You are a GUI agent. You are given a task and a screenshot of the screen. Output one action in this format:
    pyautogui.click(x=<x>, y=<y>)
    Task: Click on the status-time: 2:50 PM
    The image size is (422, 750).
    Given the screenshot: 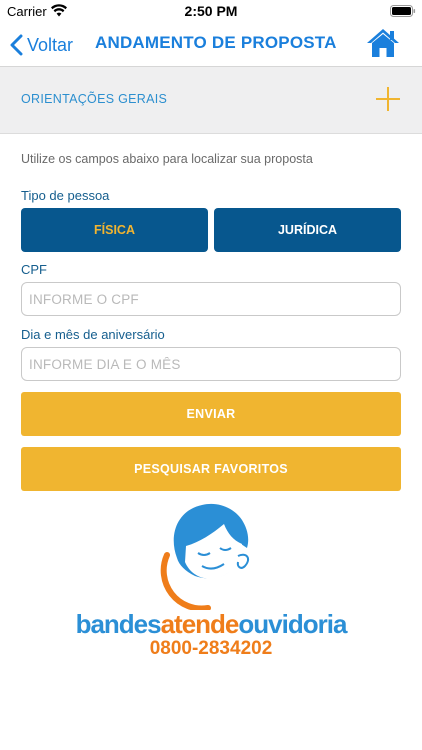 What is the action you would take?
    pyautogui.click(x=211, y=11)
    